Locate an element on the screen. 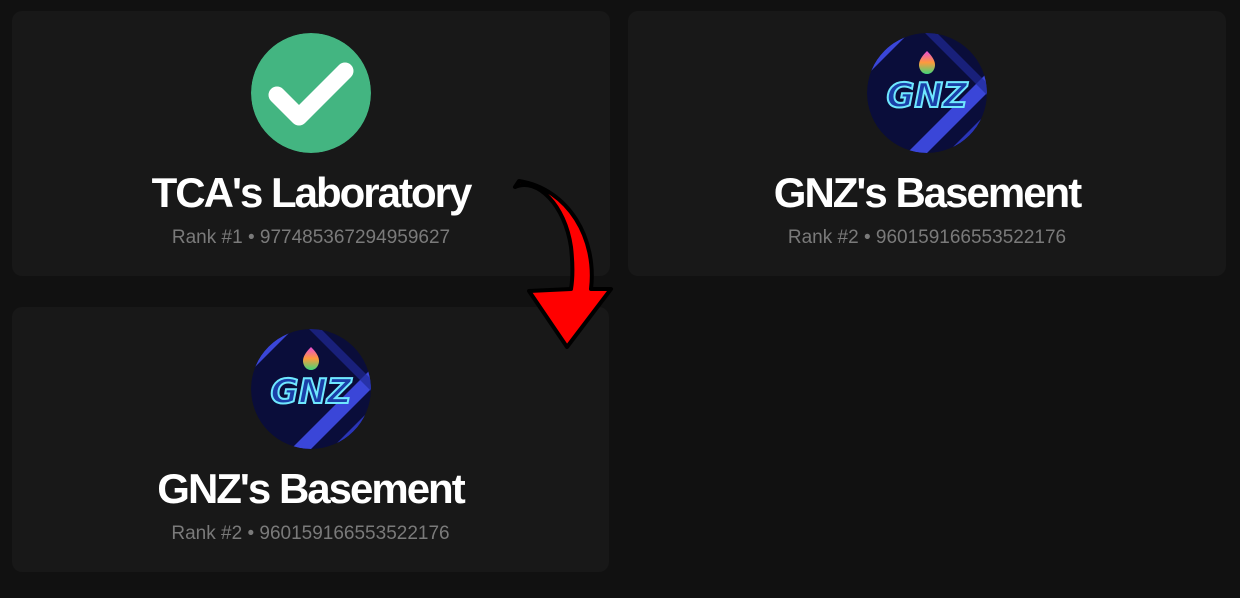  checkmark-icon is located at coordinates (311, 93).